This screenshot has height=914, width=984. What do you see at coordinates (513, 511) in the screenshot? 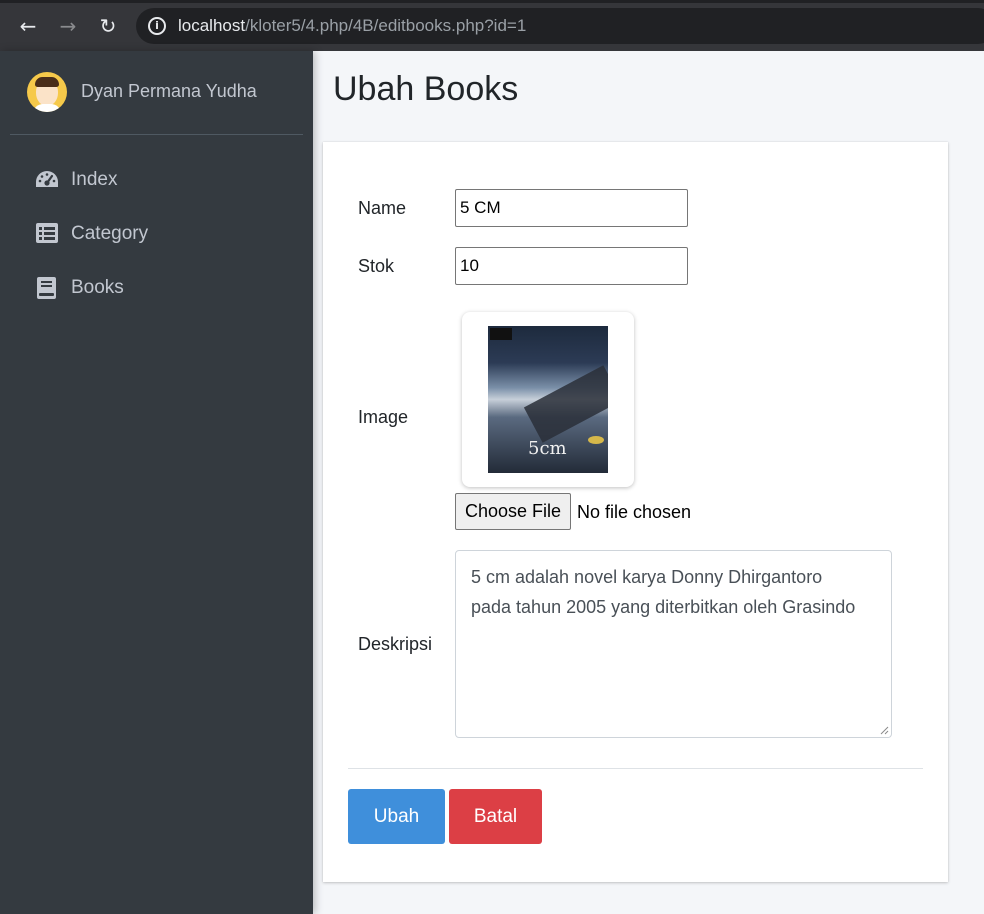
I see `choose-file-button: Choose File` at bounding box center [513, 511].